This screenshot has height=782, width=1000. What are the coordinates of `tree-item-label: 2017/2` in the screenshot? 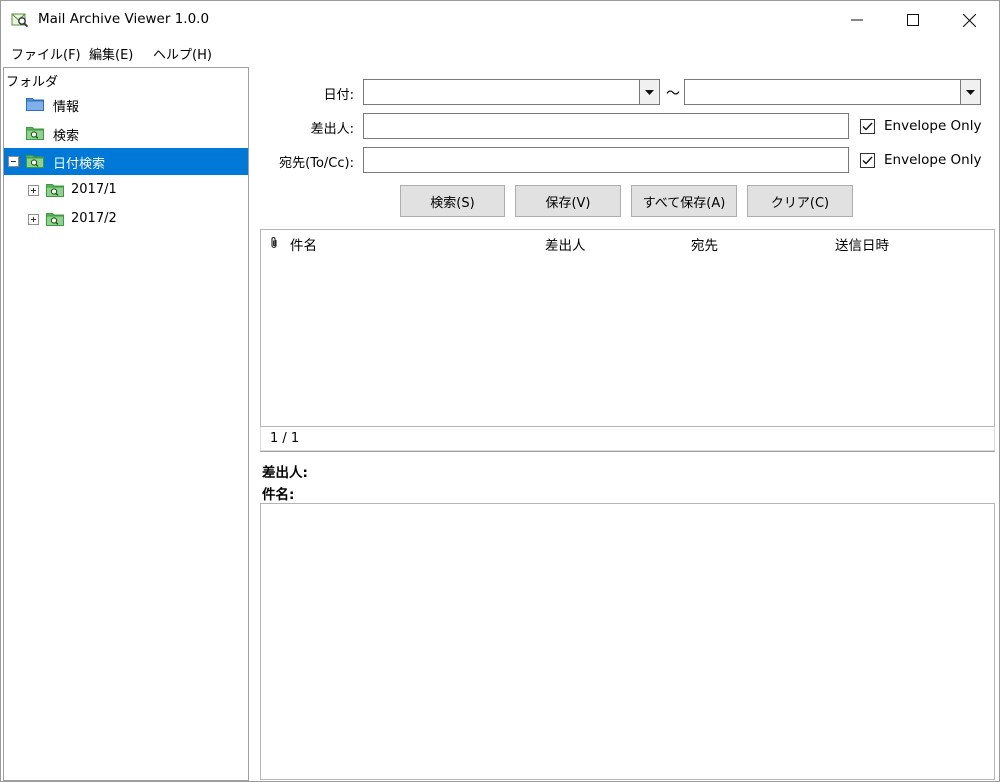 It's located at (94, 218).